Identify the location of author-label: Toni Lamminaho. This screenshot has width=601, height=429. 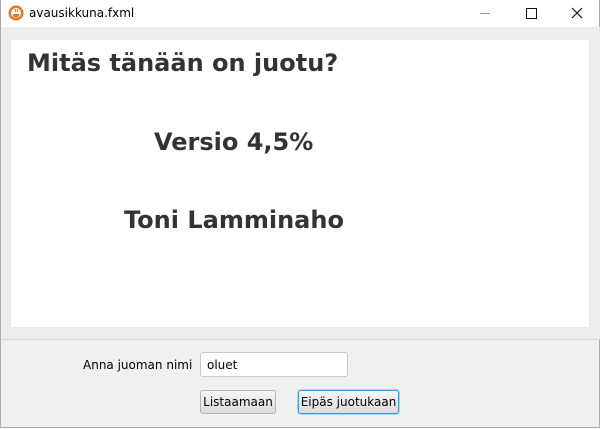
(234, 220).